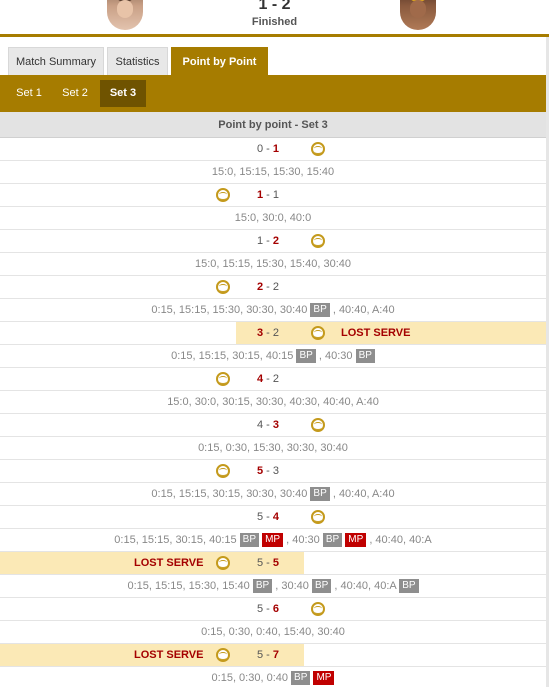 Image resolution: width=549 pixels, height=687 pixels. I want to click on point-sequence-row: 0:15, 15:15, 30:15, 40:15 BP , 40:30 BP, so click(273, 356).